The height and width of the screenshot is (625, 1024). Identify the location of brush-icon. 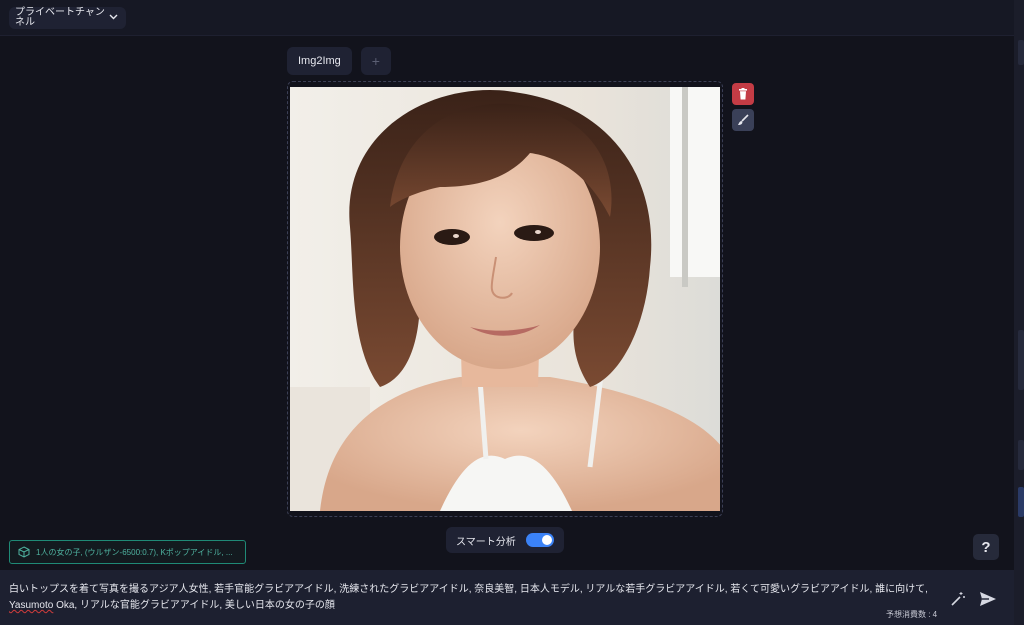
(743, 119).